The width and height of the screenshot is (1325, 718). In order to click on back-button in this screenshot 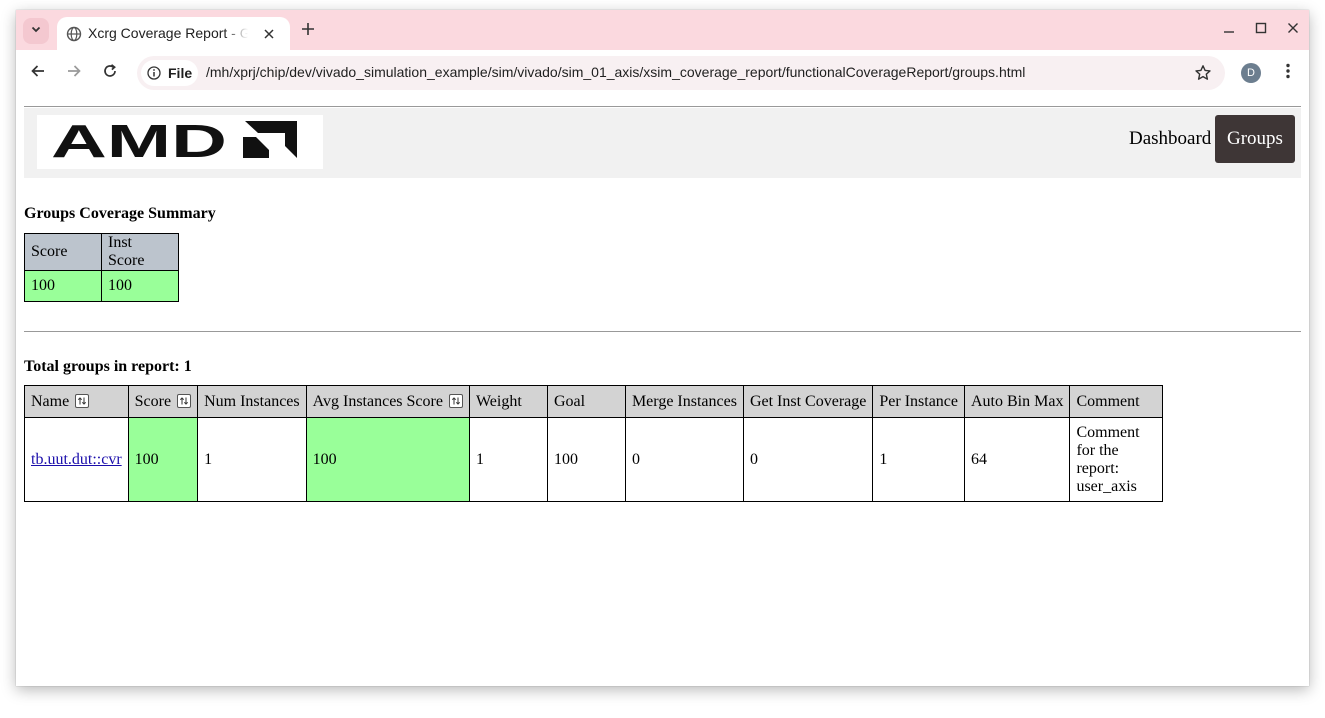, I will do `click(38, 73)`.